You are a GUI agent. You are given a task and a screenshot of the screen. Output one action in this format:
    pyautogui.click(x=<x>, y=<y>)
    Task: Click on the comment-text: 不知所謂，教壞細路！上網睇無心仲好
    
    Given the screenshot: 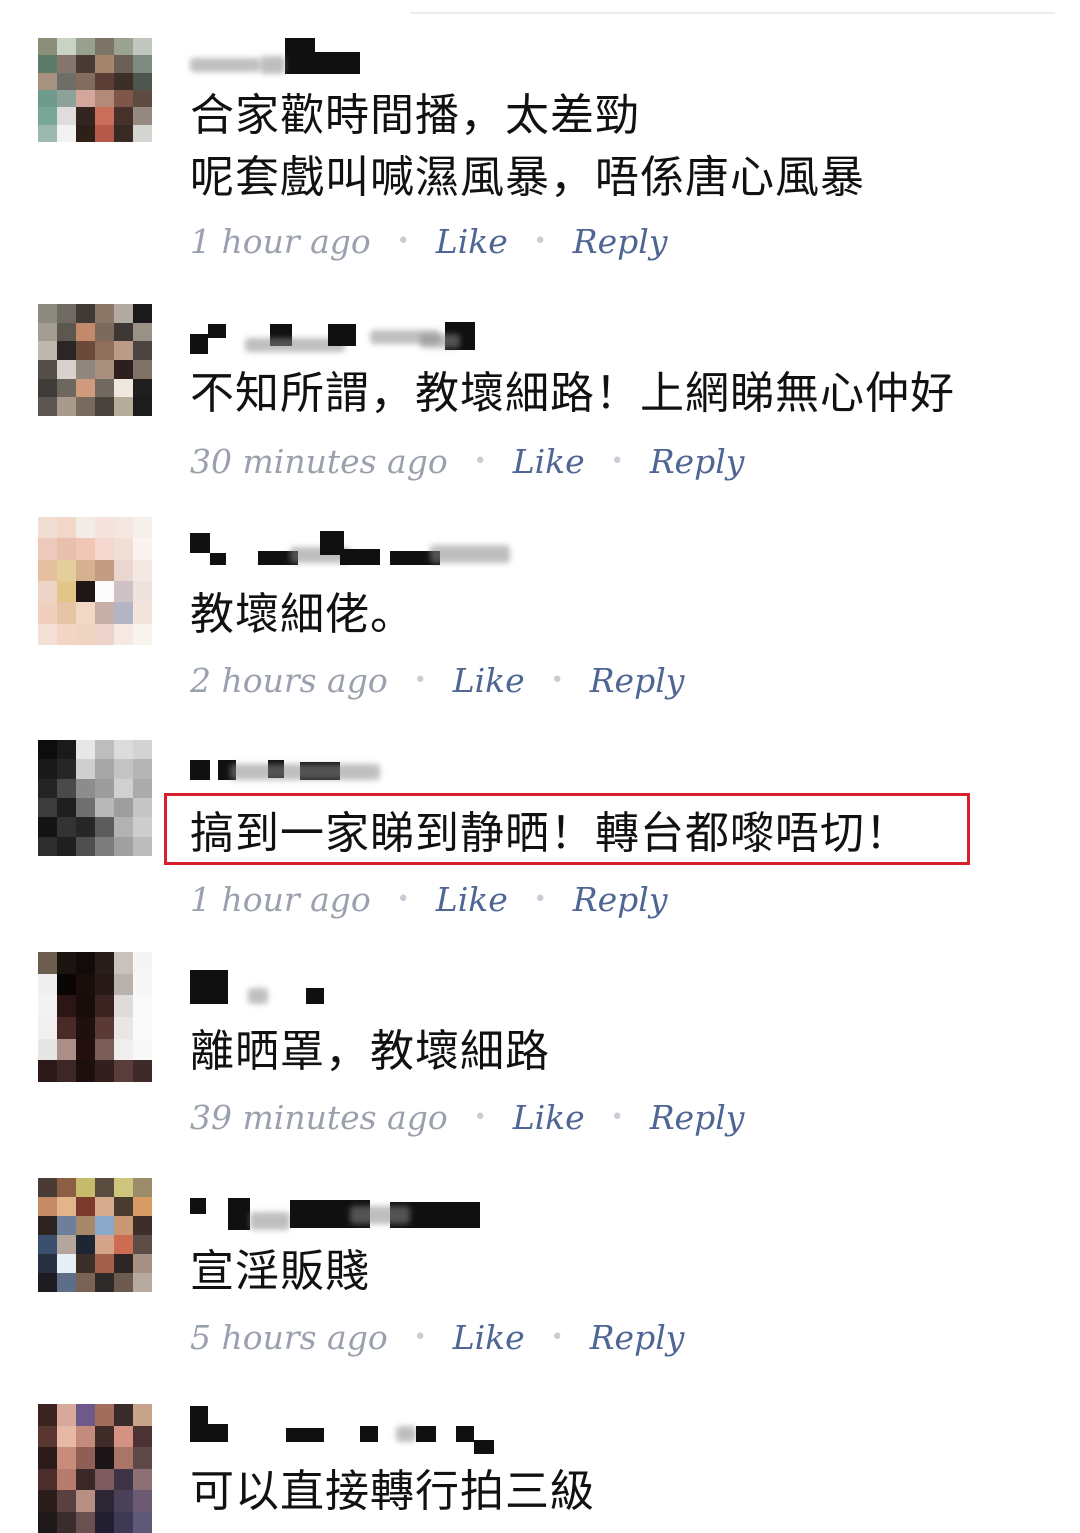 What is the action you would take?
    pyautogui.click(x=572, y=393)
    